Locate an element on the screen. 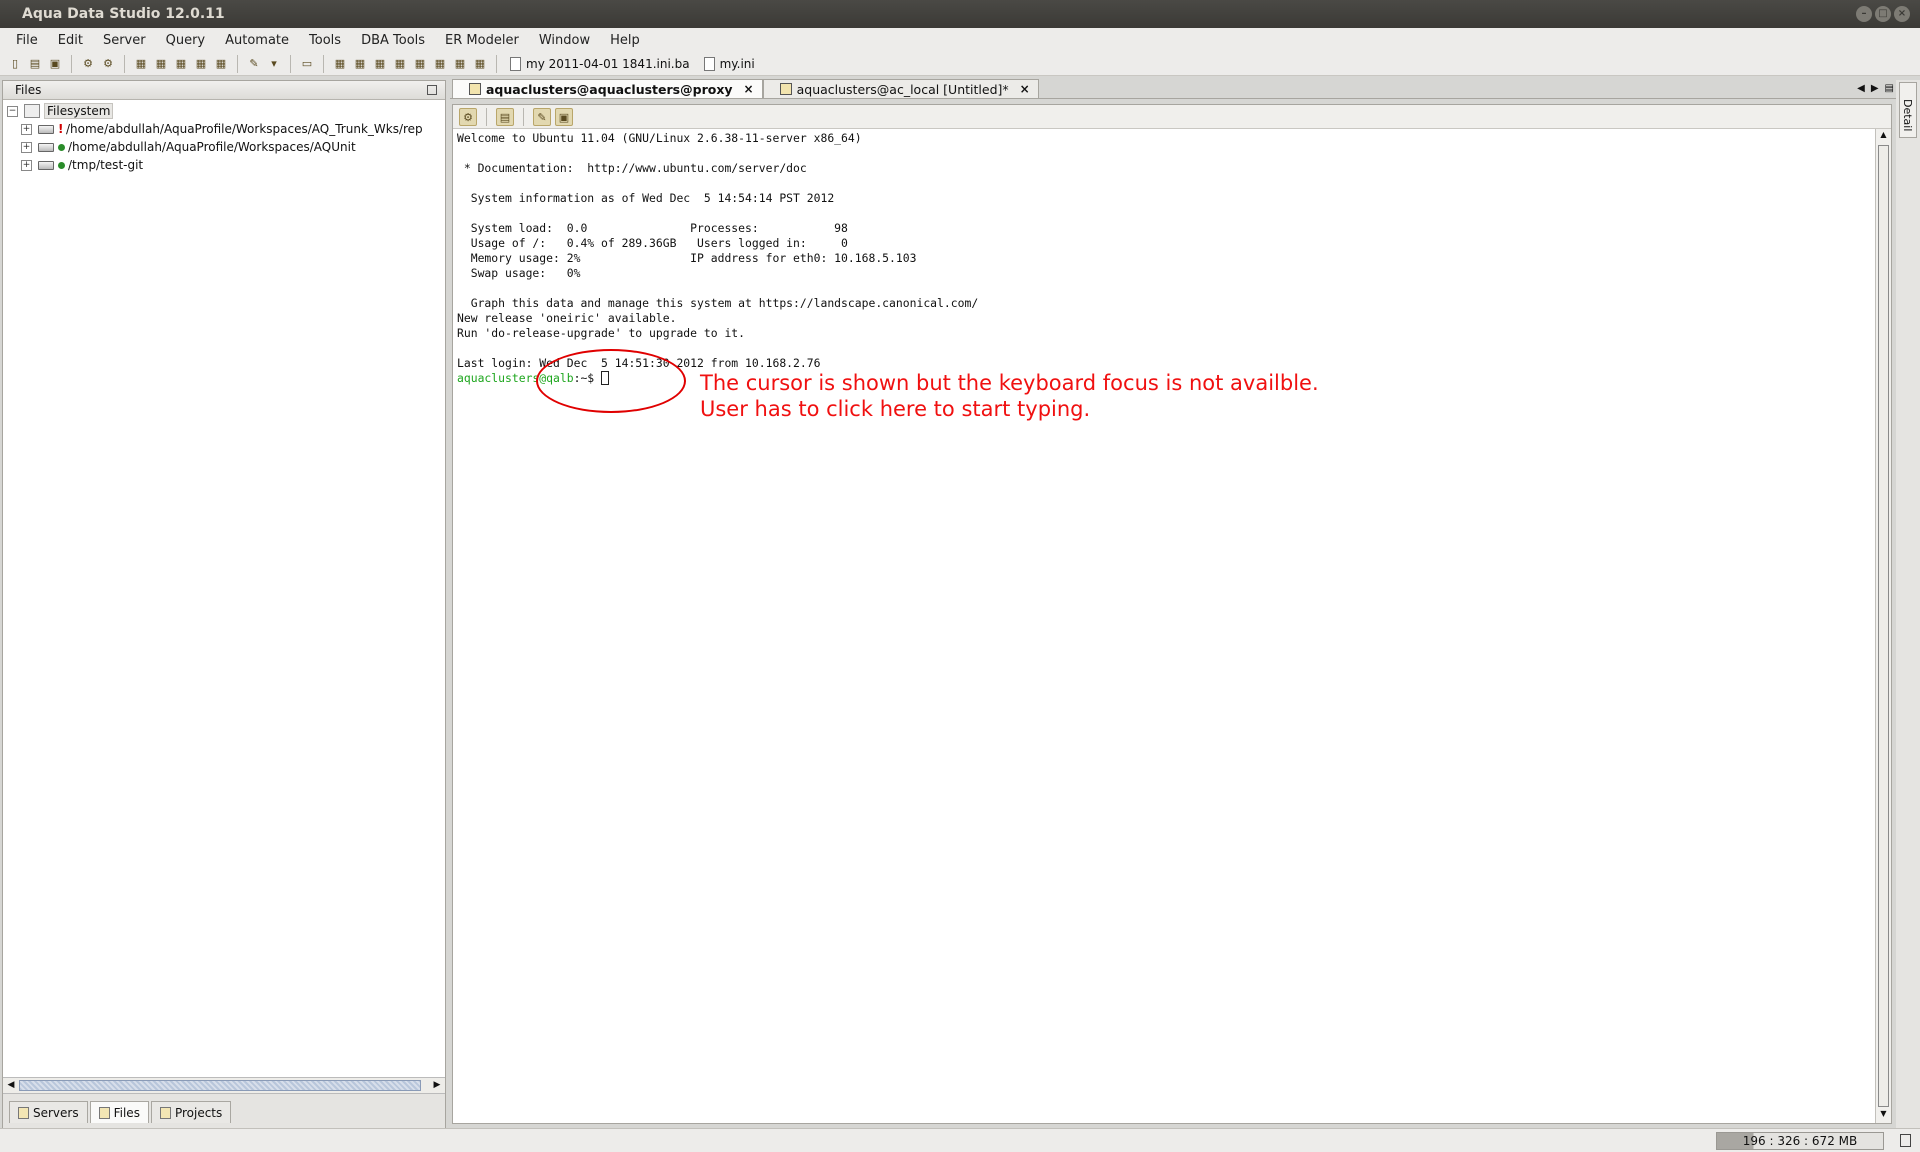  ok-status-icon is located at coordinates (61, 165).